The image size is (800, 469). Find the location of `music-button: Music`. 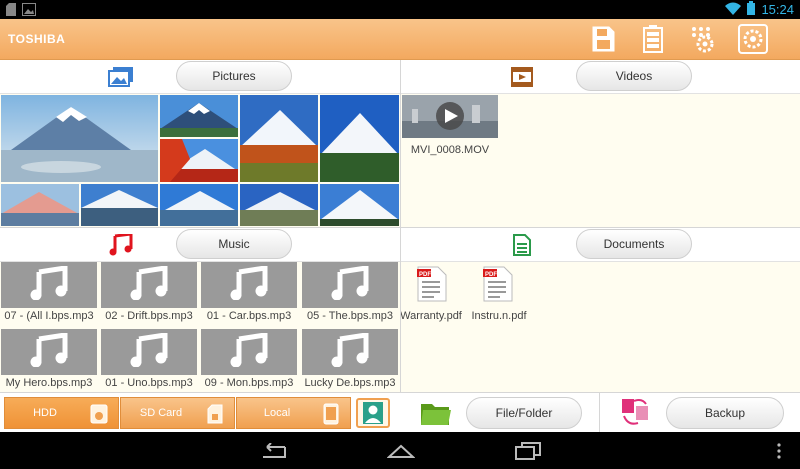

music-button: Music is located at coordinates (234, 244).